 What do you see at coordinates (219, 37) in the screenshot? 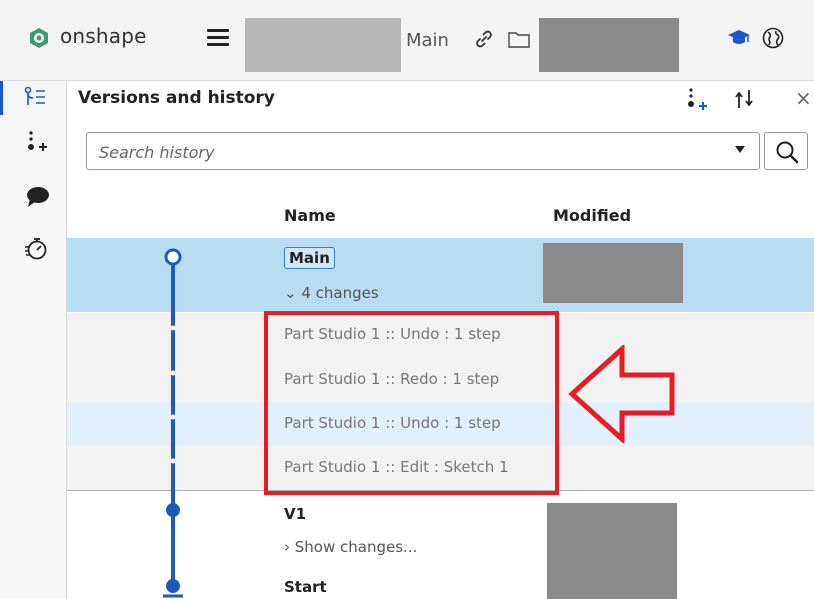
I see `hamburger-menu-icon` at bounding box center [219, 37].